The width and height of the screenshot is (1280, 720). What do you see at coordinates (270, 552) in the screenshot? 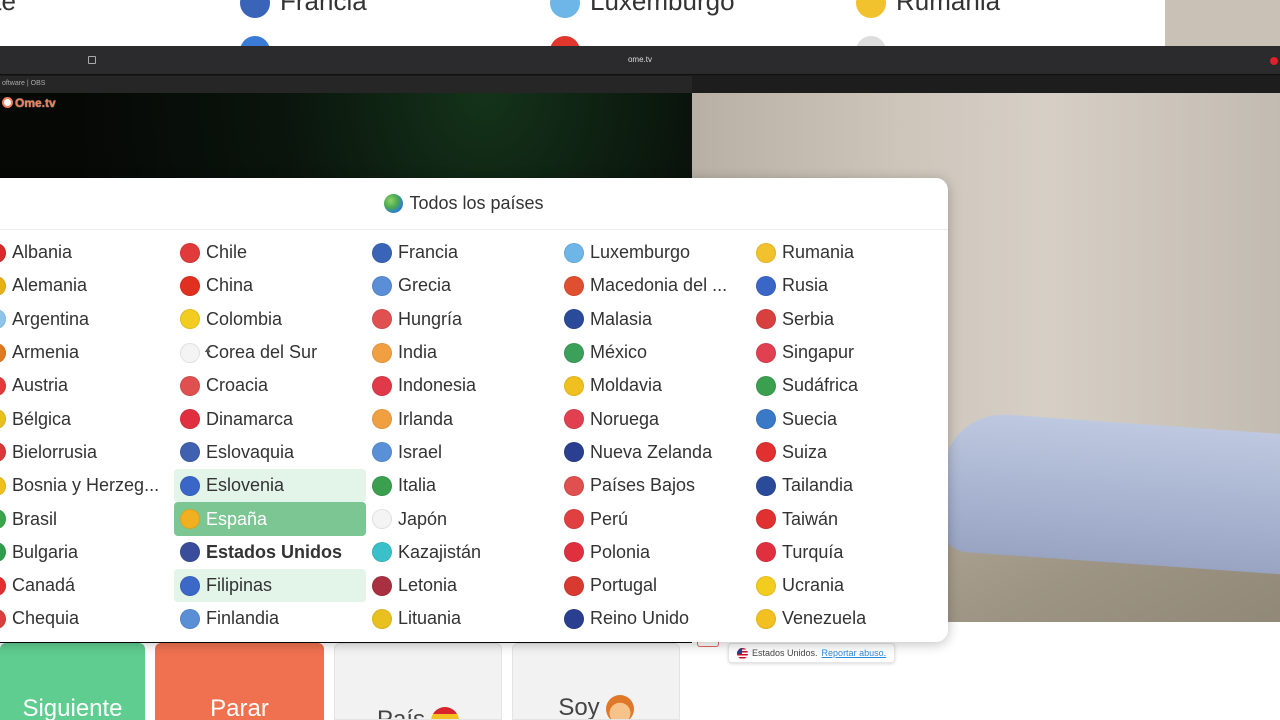
I see `country-option: Estados Unidos` at bounding box center [270, 552].